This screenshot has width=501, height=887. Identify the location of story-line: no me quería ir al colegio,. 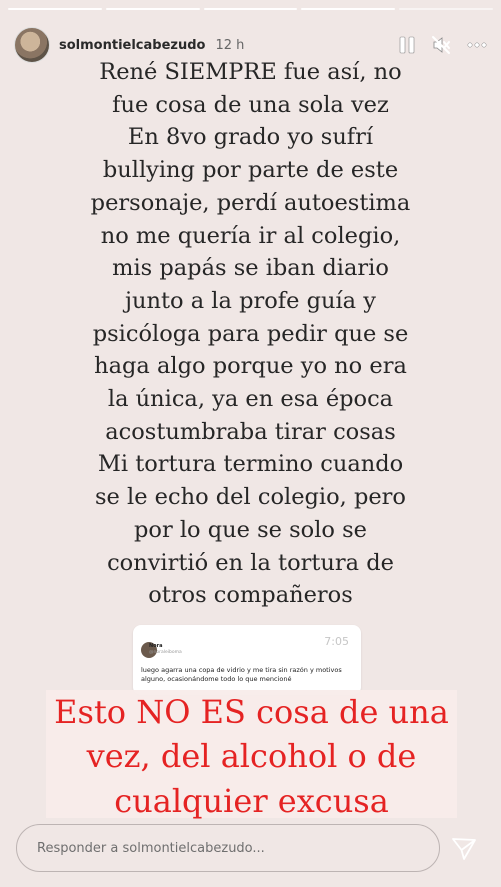
(250, 235).